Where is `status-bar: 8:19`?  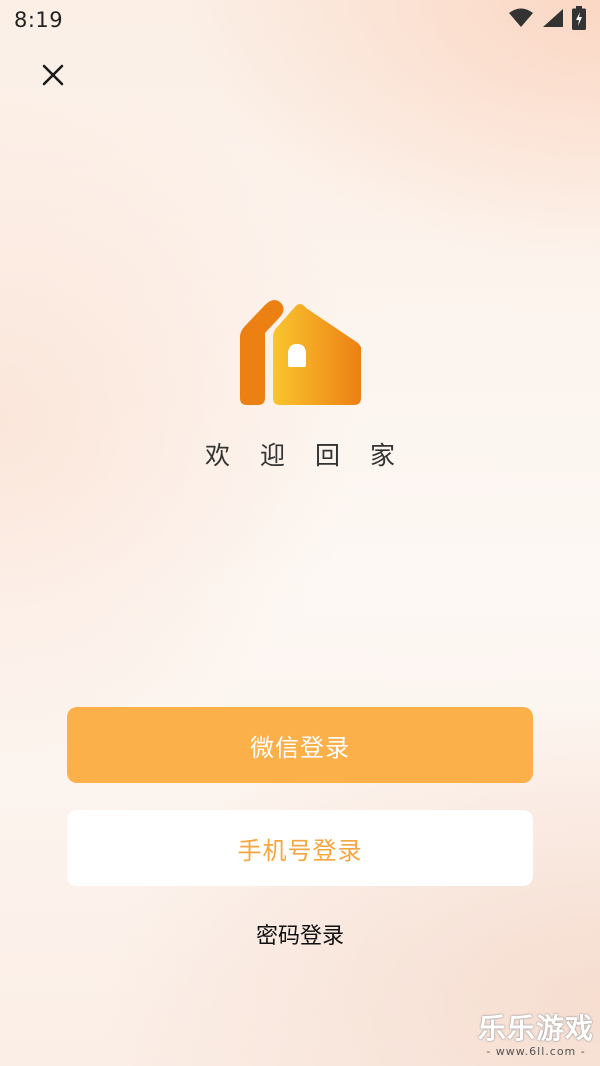 status-bar: 8:19 is located at coordinates (300, 20).